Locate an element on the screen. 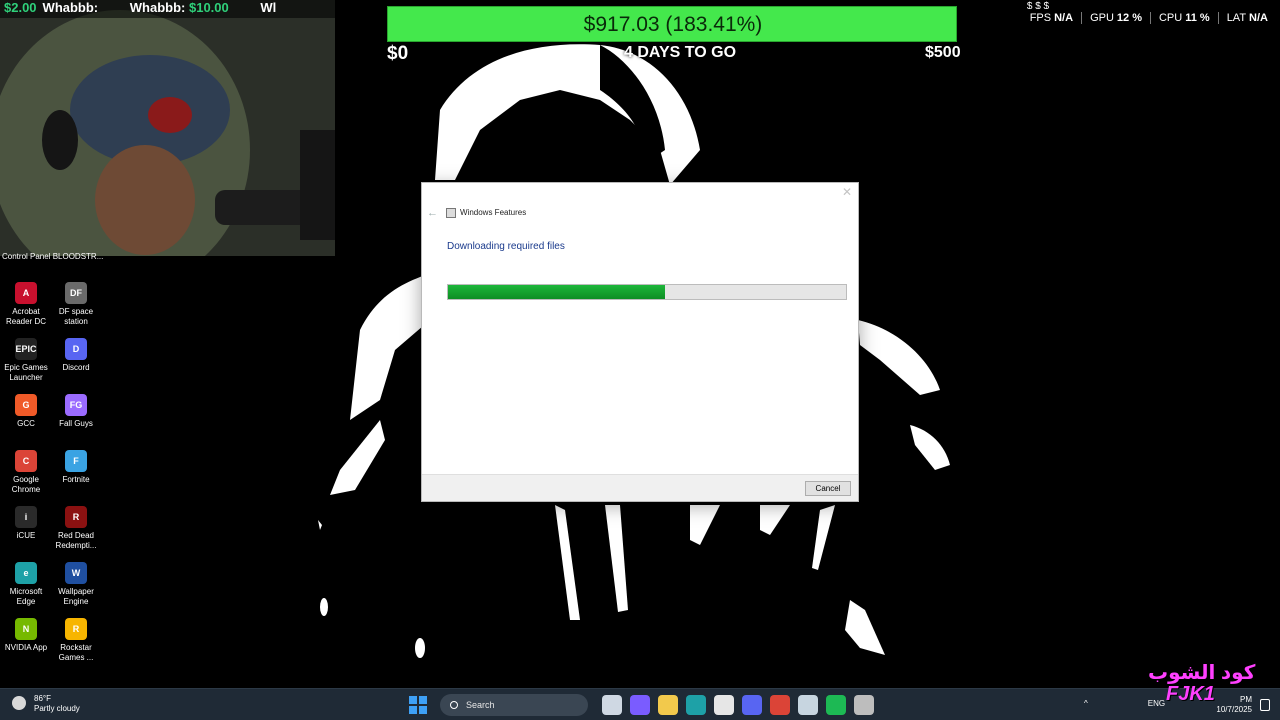 Image resolution: width=1280 pixels, height=720 pixels. desktop-icon-acrobat: A Acrobat Reader DC is located at coordinates (26, 304).